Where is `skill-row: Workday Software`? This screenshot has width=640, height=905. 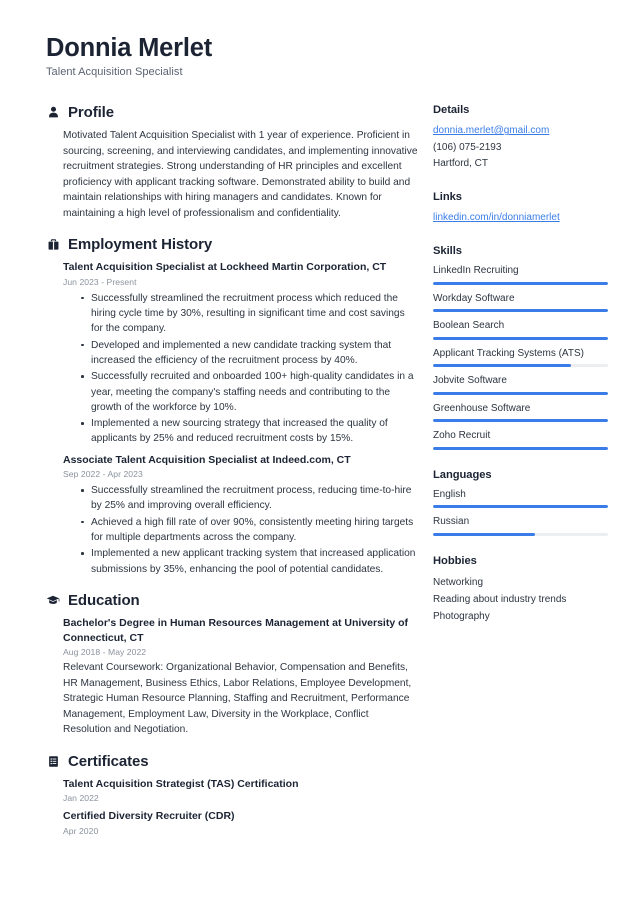 skill-row: Workday Software is located at coordinates (520, 302).